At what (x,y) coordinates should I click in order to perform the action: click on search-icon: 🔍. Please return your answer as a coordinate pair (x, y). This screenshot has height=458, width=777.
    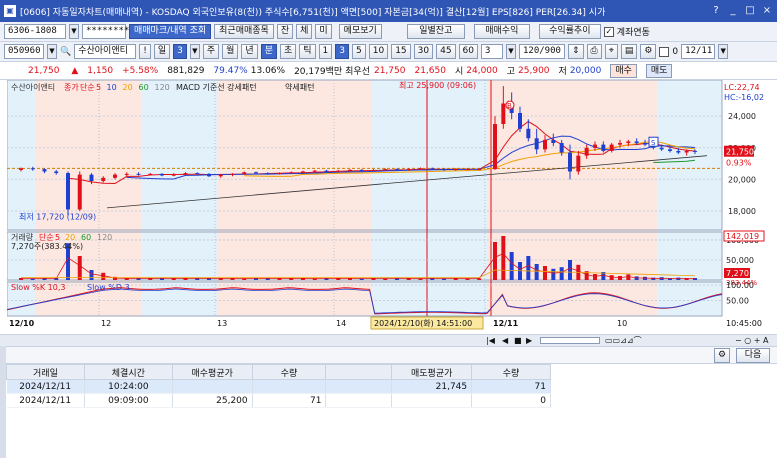
    Looking at the image, I should click on (65, 52).